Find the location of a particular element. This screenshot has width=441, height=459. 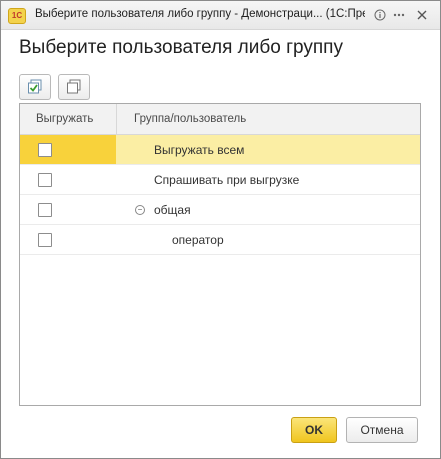

row-label: оператор is located at coordinates (198, 240).